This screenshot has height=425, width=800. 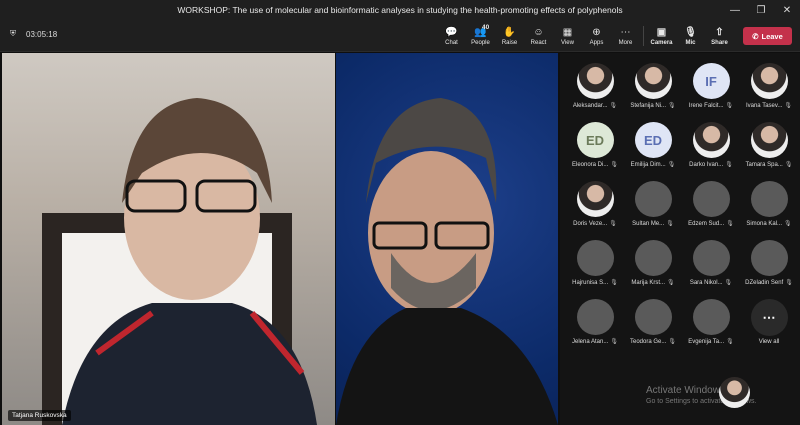 I want to click on participant-tile: IF Irene Falcit... 🎙, so click(x=711, y=86).